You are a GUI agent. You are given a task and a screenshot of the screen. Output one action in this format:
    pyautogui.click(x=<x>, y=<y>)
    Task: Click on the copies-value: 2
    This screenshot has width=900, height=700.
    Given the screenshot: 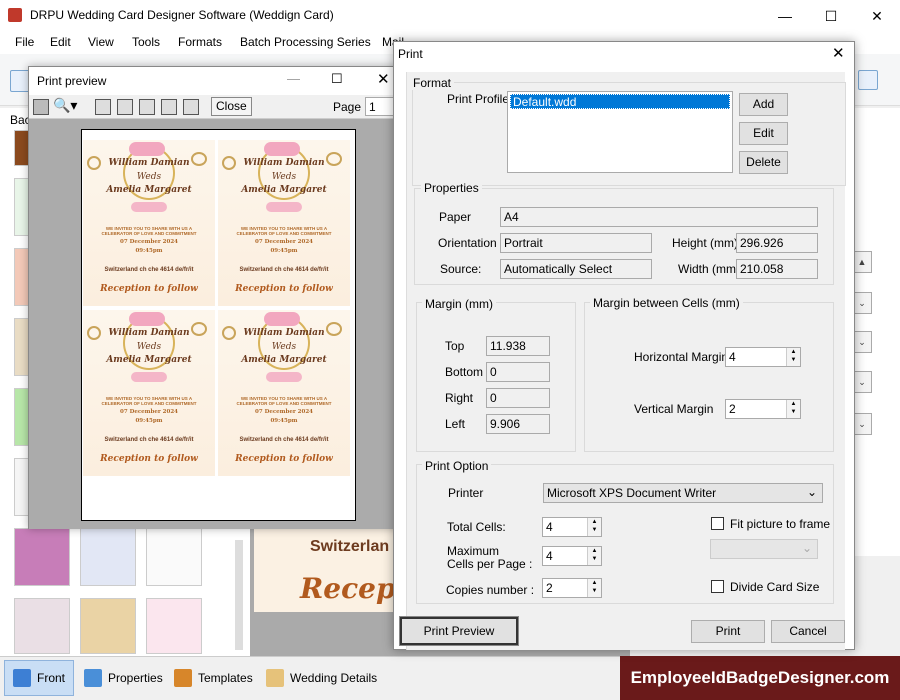 What is the action you would take?
    pyautogui.click(x=549, y=588)
    